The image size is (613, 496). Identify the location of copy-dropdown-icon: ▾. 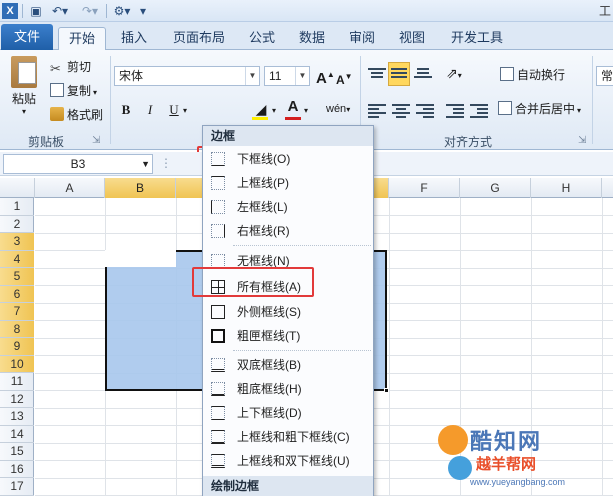
(95, 92).